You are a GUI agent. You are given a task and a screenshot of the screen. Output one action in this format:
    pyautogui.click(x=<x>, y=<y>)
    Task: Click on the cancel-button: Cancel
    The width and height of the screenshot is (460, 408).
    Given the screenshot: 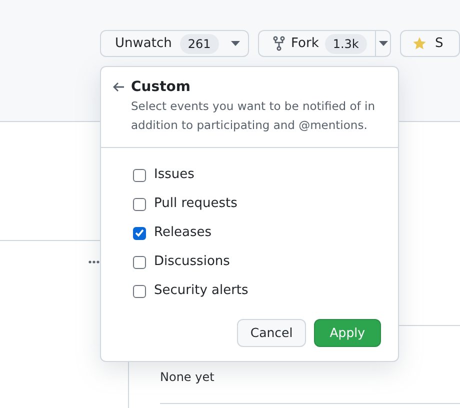 What is the action you would take?
    pyautogui.click(x=271, y=333)
    